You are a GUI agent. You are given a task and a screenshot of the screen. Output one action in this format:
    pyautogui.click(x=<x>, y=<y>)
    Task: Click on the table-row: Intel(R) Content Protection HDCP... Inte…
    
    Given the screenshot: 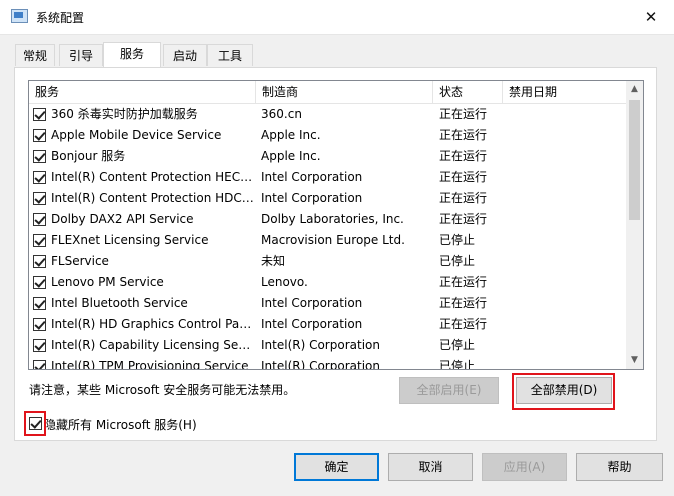 What is the action you would take?
    pyautogui.click(x=327, y=198)
    